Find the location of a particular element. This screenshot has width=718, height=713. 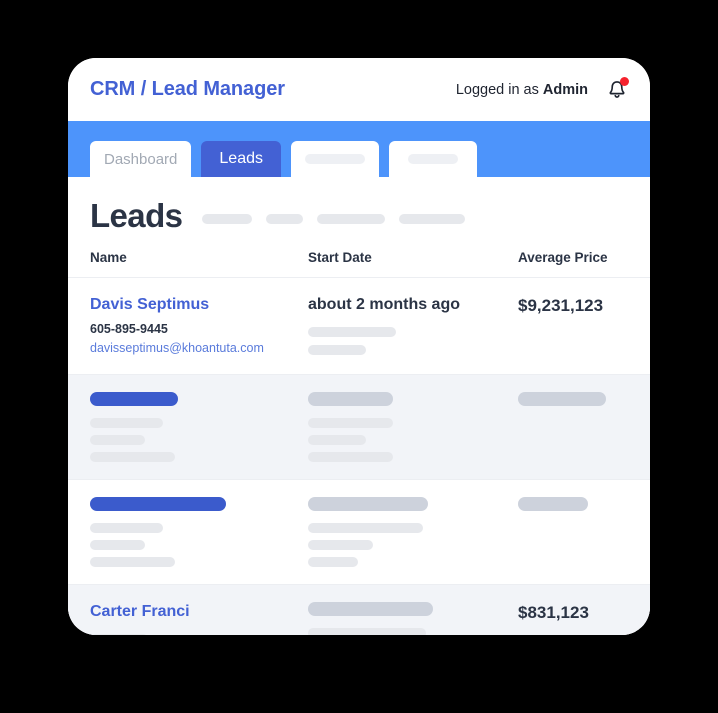

session-user-name: Admin is located at coordinates (565, 89).